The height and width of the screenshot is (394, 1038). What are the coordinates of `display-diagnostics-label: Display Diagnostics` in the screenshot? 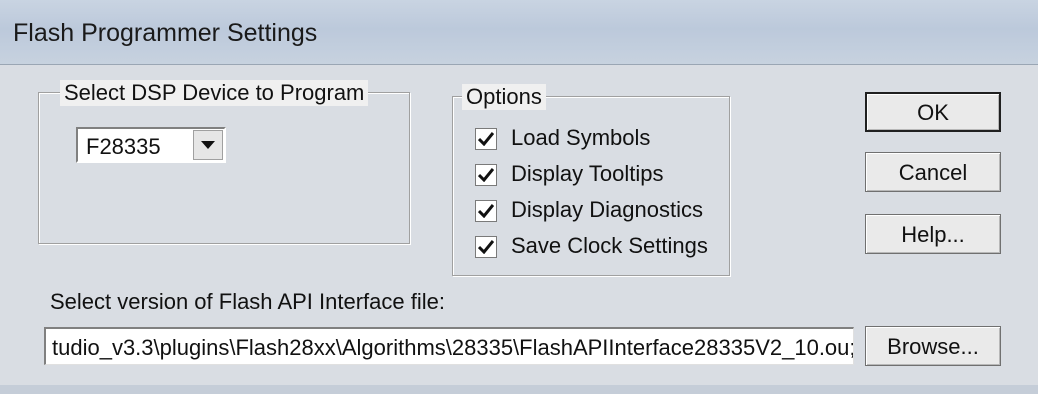 It's located at (607, 209).